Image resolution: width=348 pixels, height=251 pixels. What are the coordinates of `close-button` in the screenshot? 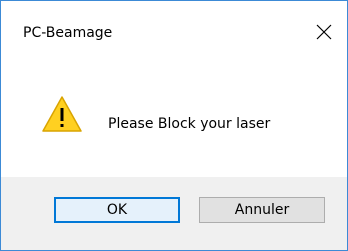 It's located at (324, 32).